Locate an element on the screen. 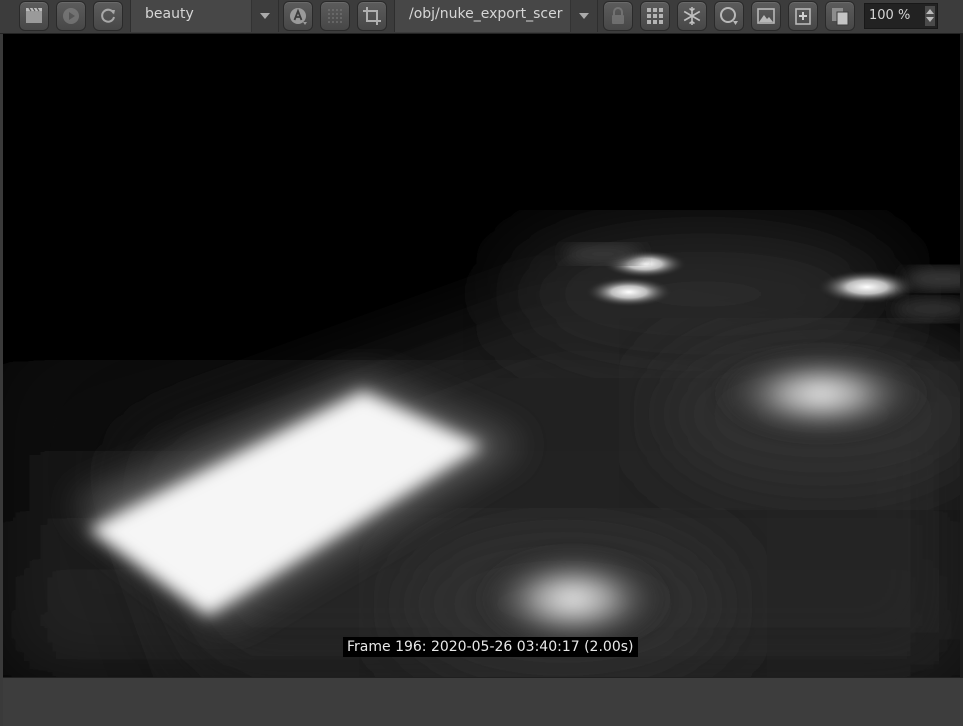 The height and width of the screenshot is (726, 963). copy-icon is located at coordinates (840, 17).